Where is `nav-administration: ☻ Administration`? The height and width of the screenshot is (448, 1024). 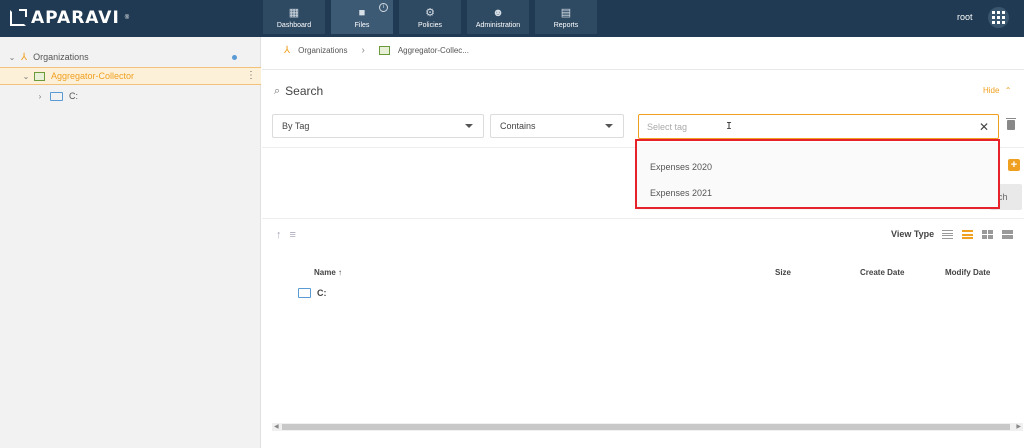
nav-administration: ☻ Administration is located at coordinates (498, 17).